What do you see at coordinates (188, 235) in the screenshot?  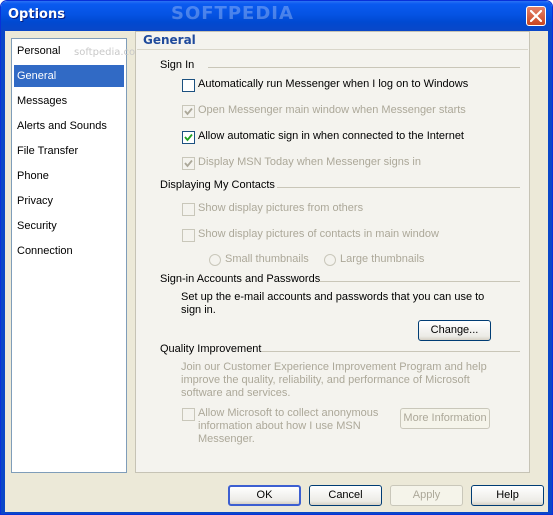 I see `show-pictures-main-checkbox` at bounding box center [188, 235].